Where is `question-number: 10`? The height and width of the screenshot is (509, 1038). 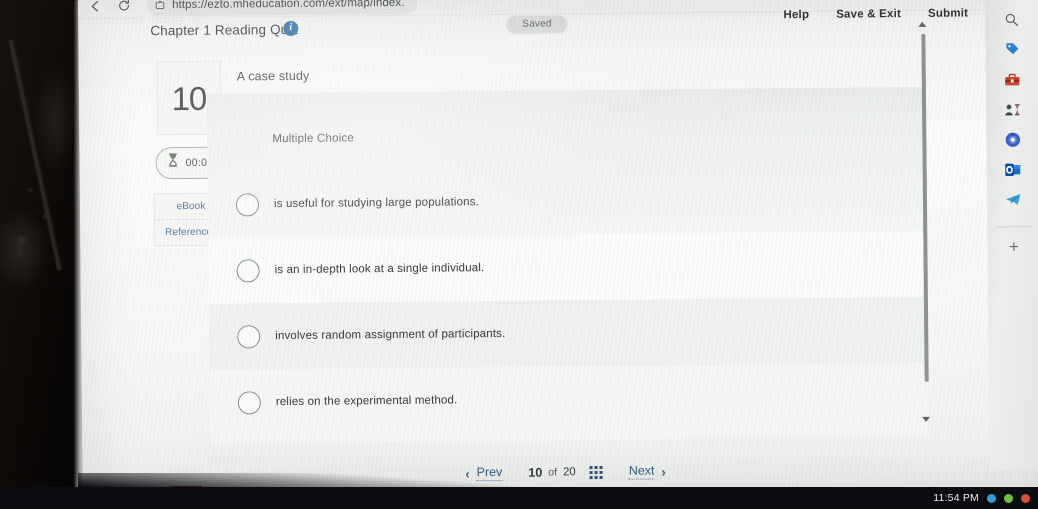
question-number: 10 is located at coordinates (189, 98).